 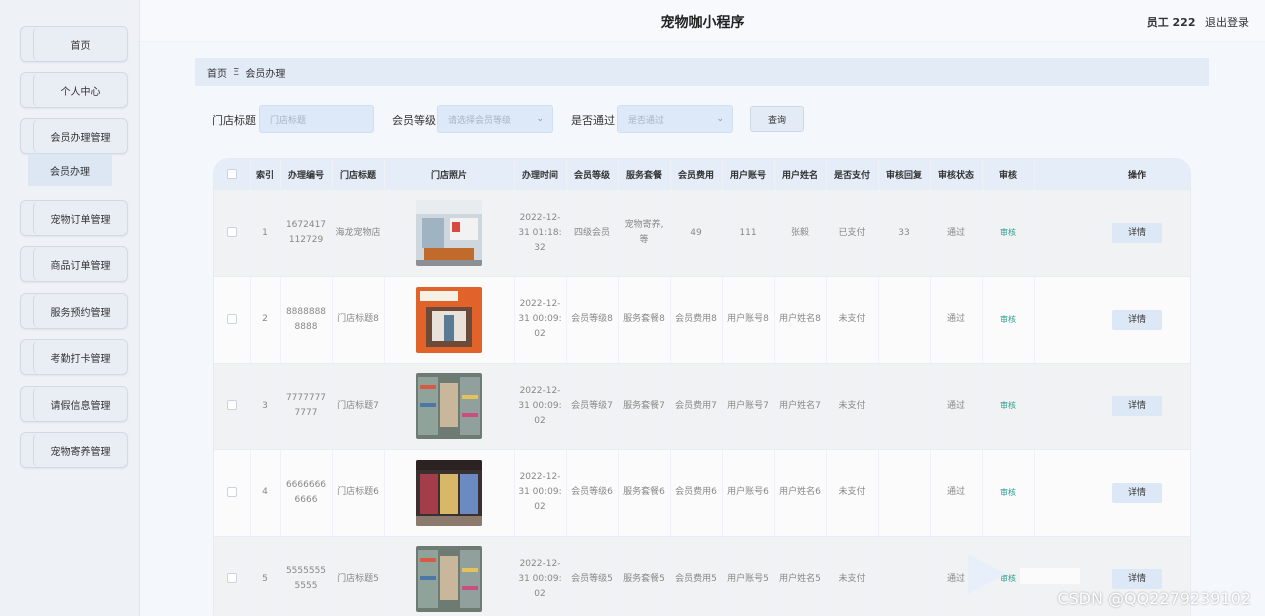 I want to click on member-level: 会员等级8, so click(x=592, y=320).